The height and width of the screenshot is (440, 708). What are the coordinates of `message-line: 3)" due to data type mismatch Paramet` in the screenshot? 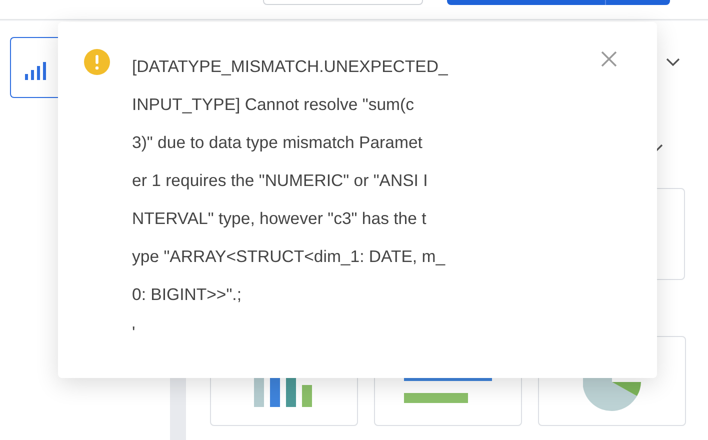 It's located at (278, 143).